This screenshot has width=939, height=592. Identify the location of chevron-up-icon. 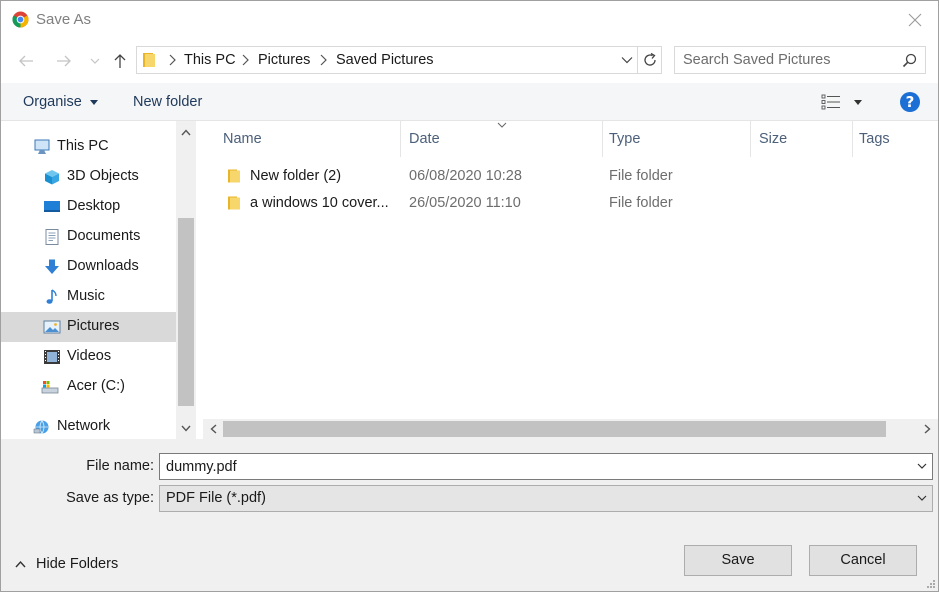
(186, 131).